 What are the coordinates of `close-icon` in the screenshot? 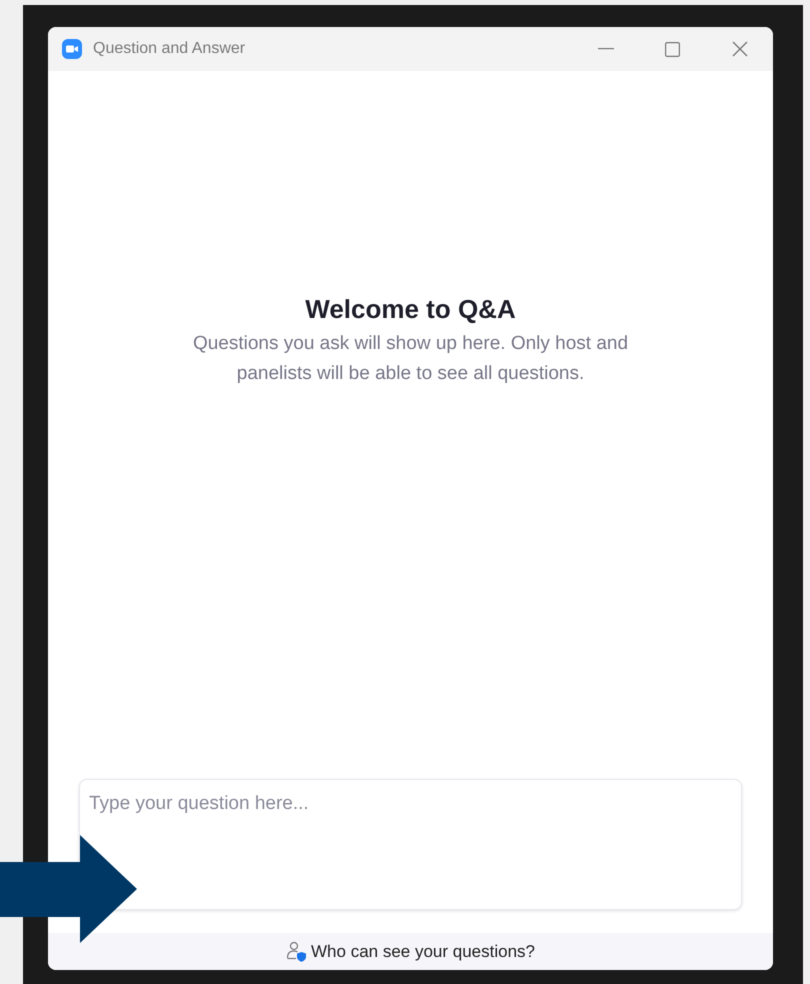 It's located at (740, 49).